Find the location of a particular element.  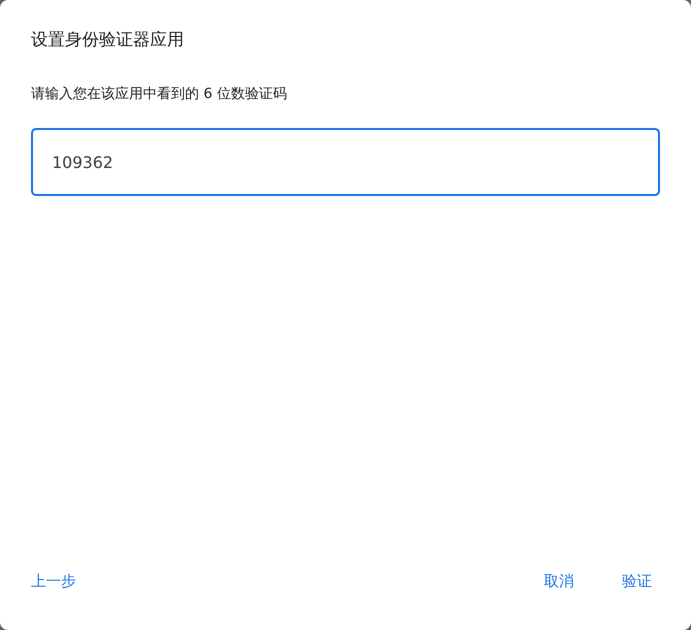

cancel-button: 取消 is located at coordinates (559, 581).